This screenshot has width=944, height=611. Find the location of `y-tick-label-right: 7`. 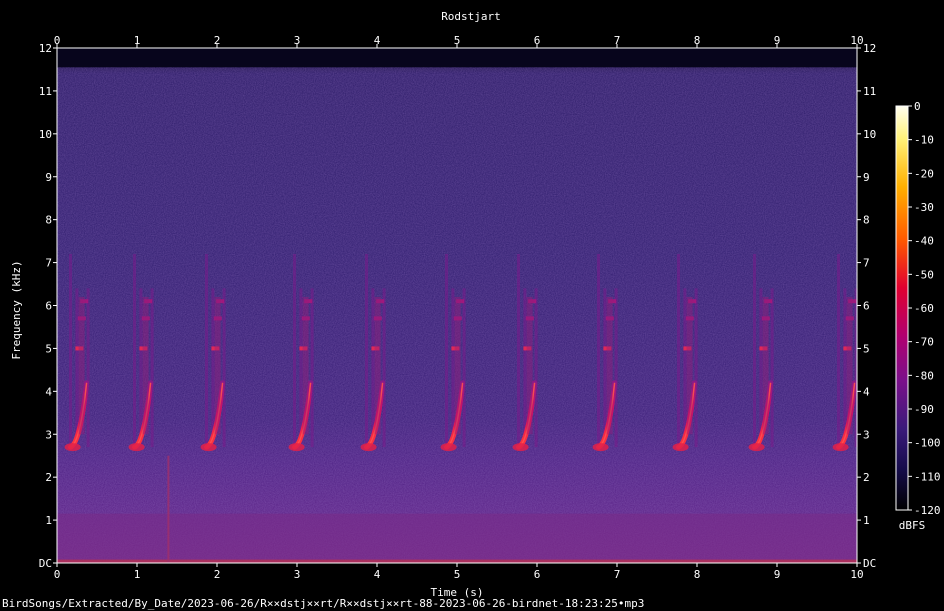

y-tick-label-right: 7 is located at coordinates (866, 263).